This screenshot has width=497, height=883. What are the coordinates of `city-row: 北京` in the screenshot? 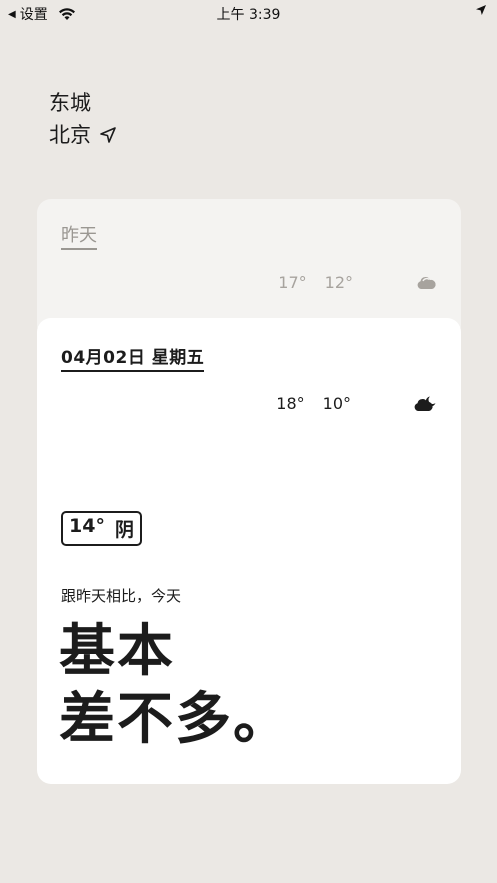 It's located at (83, 135).